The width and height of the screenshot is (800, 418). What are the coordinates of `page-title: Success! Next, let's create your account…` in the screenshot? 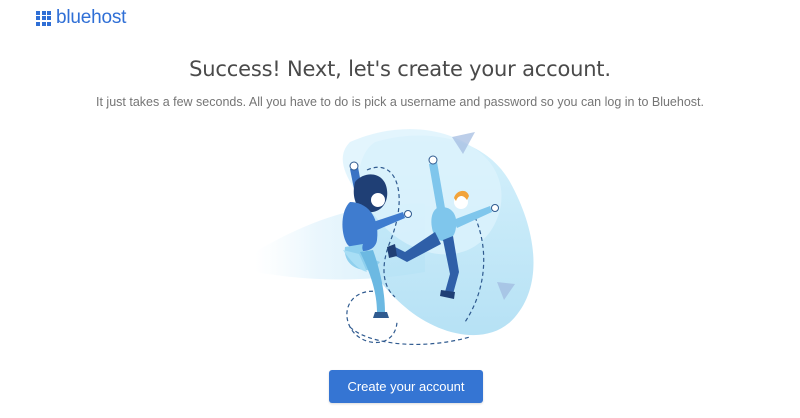 It's located at (400, 69).